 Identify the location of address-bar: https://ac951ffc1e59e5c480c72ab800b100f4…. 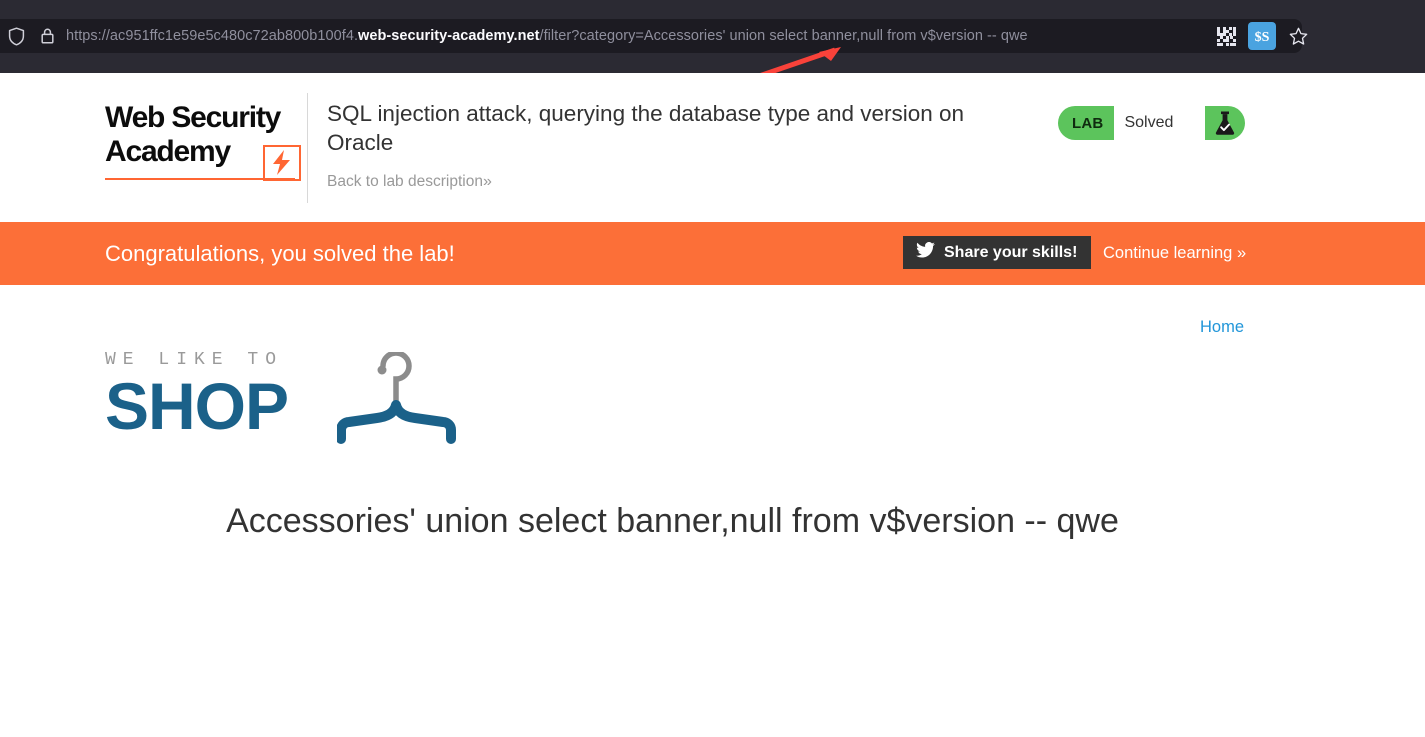
(651, 36).